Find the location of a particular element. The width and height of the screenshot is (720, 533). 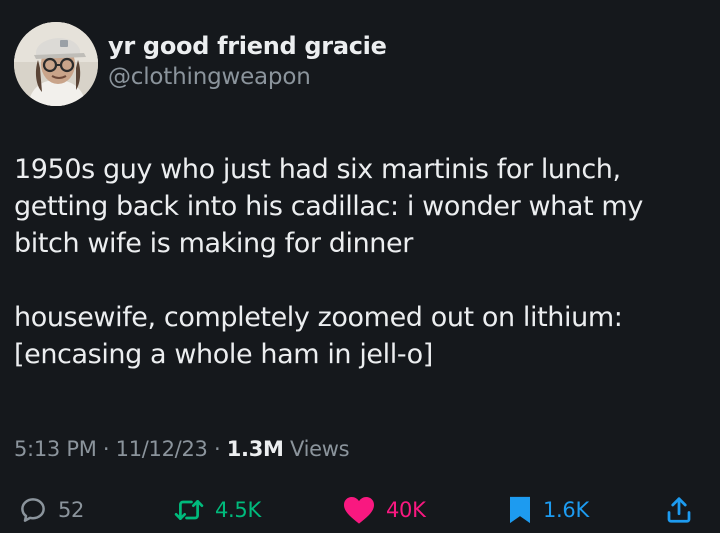

reply-button: 52 is located at coordinates (51, 510).